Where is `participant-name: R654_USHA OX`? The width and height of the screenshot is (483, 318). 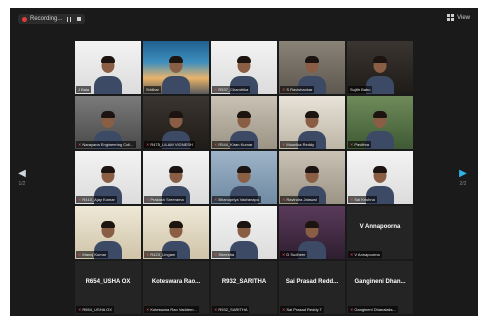
participant-name: R654_USHA OX is located at coordinates (97, 309).